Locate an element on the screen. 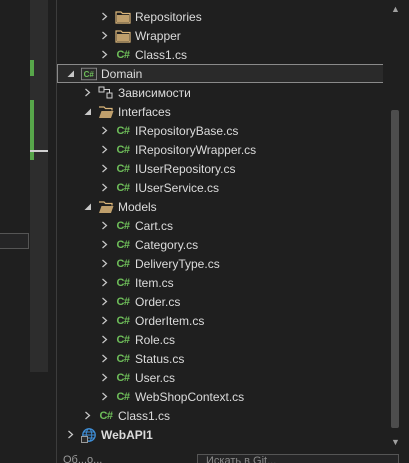  tree-item-label: OrderItem.cs is located at coordinates (170, 320).